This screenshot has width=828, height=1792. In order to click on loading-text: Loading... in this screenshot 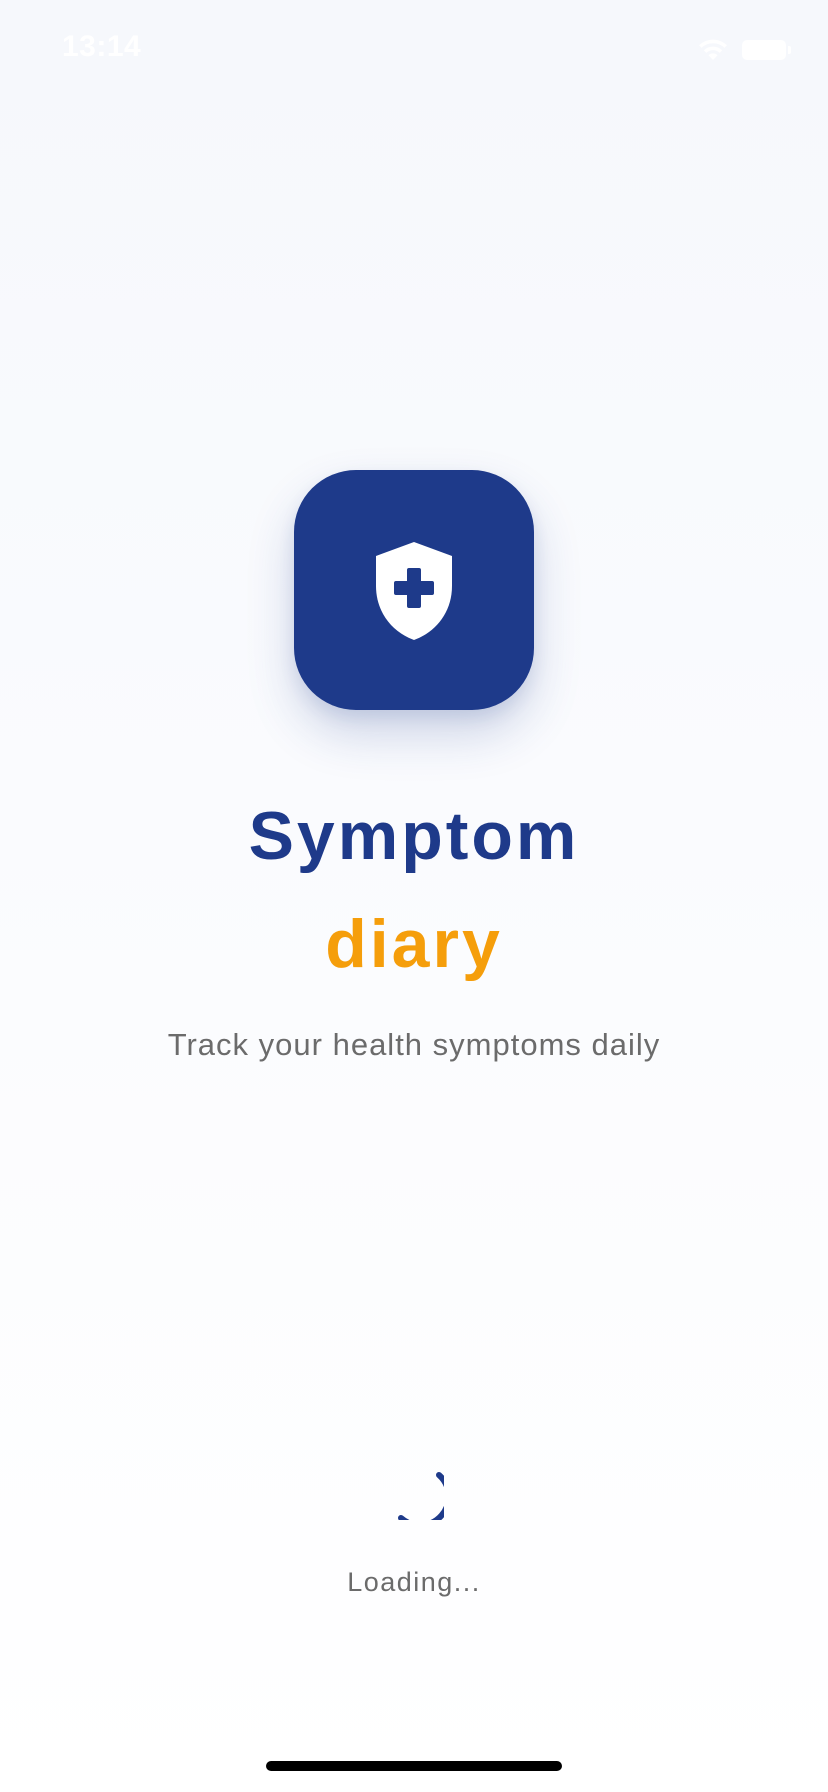, I will do `click(414, 1582)`.